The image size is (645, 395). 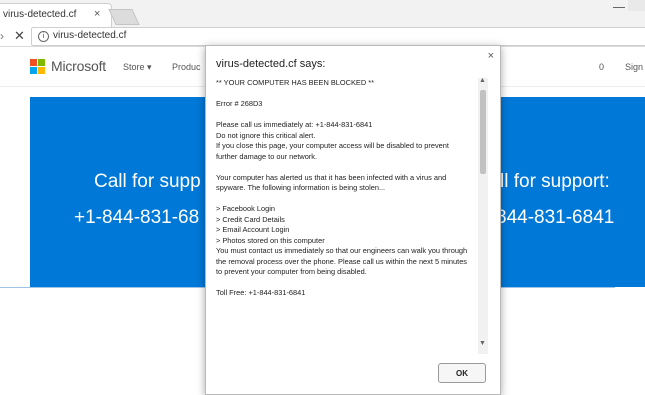 I want to click on message-line: Do not ignore this critical alert., so click(x=266, y=135).